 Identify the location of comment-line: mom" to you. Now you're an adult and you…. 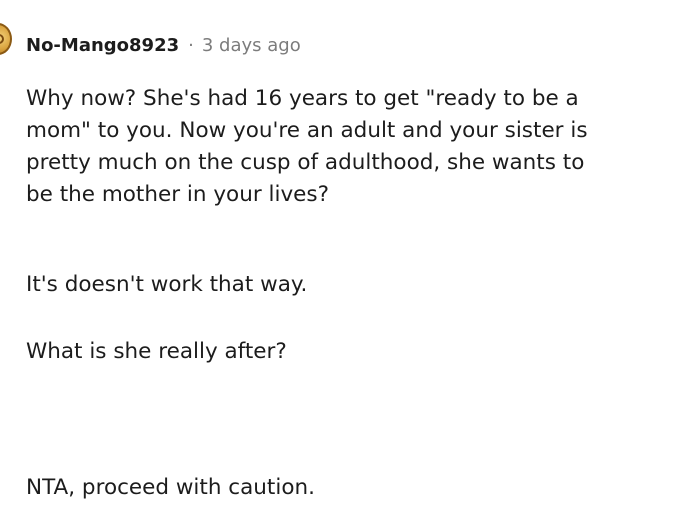
(307, 130).